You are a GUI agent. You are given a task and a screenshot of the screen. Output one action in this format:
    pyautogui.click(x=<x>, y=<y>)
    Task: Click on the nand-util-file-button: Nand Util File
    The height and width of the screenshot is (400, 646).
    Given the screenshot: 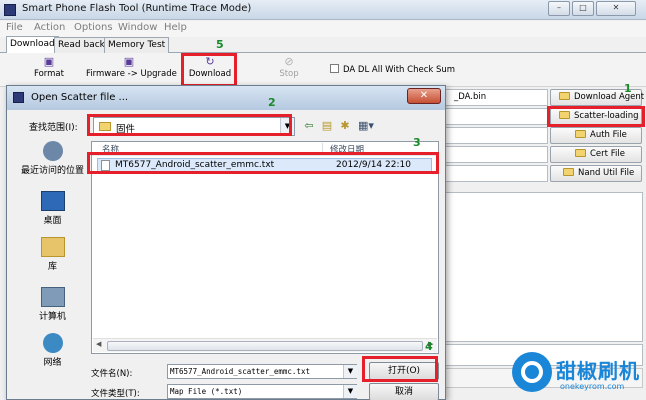 What is the action you would take?
    pyautogui.click(x=596, y=173)
    